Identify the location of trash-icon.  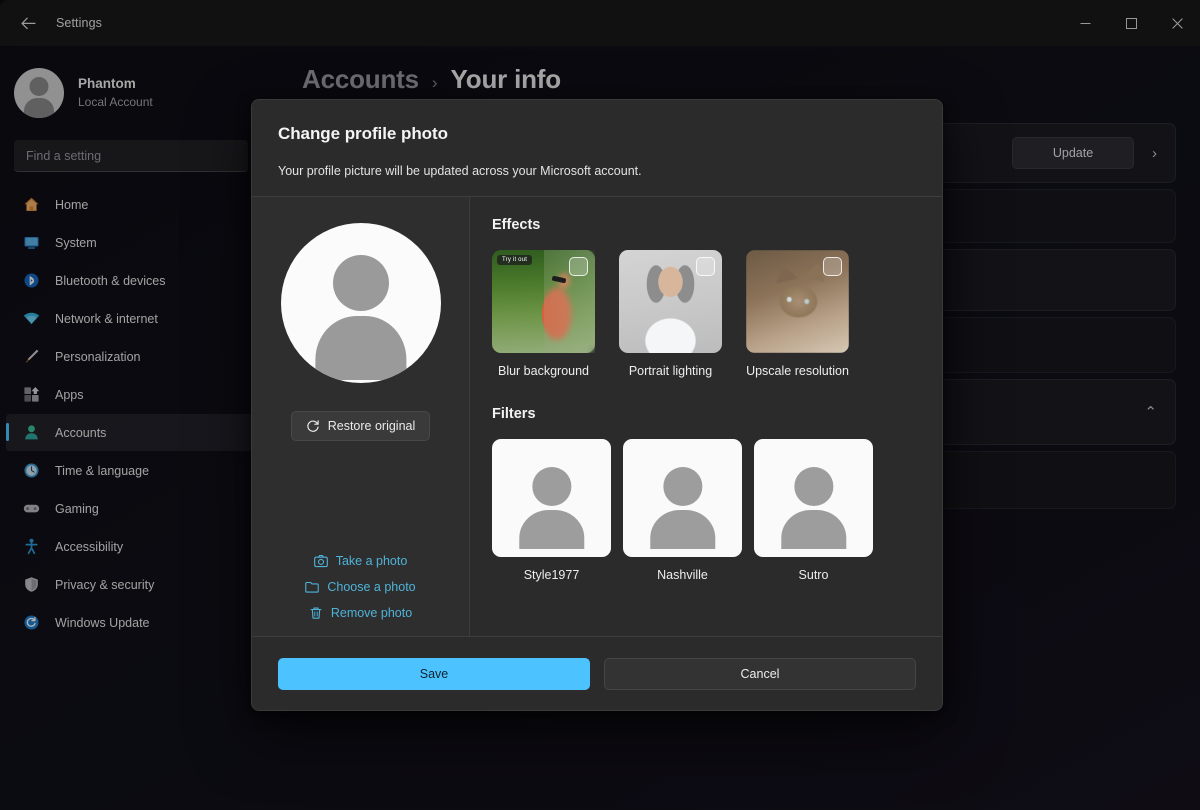
(316, 613).